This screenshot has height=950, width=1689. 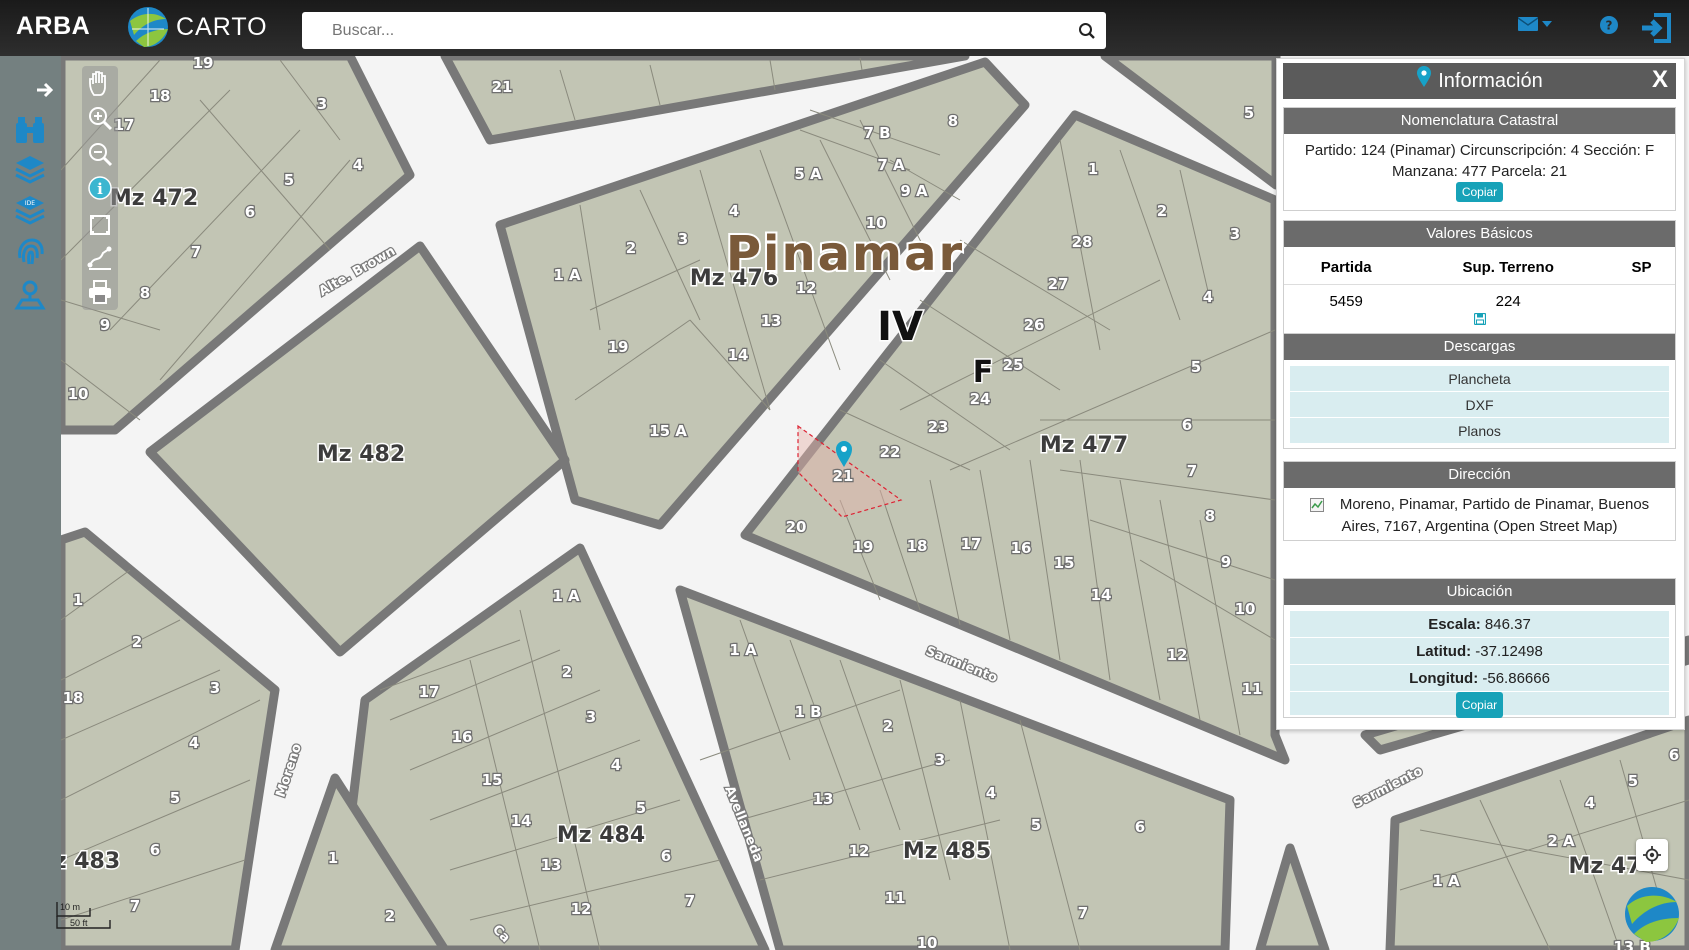 I want to click on copy-ubicacion-button: Copiar, so click(x=1479, y=705).